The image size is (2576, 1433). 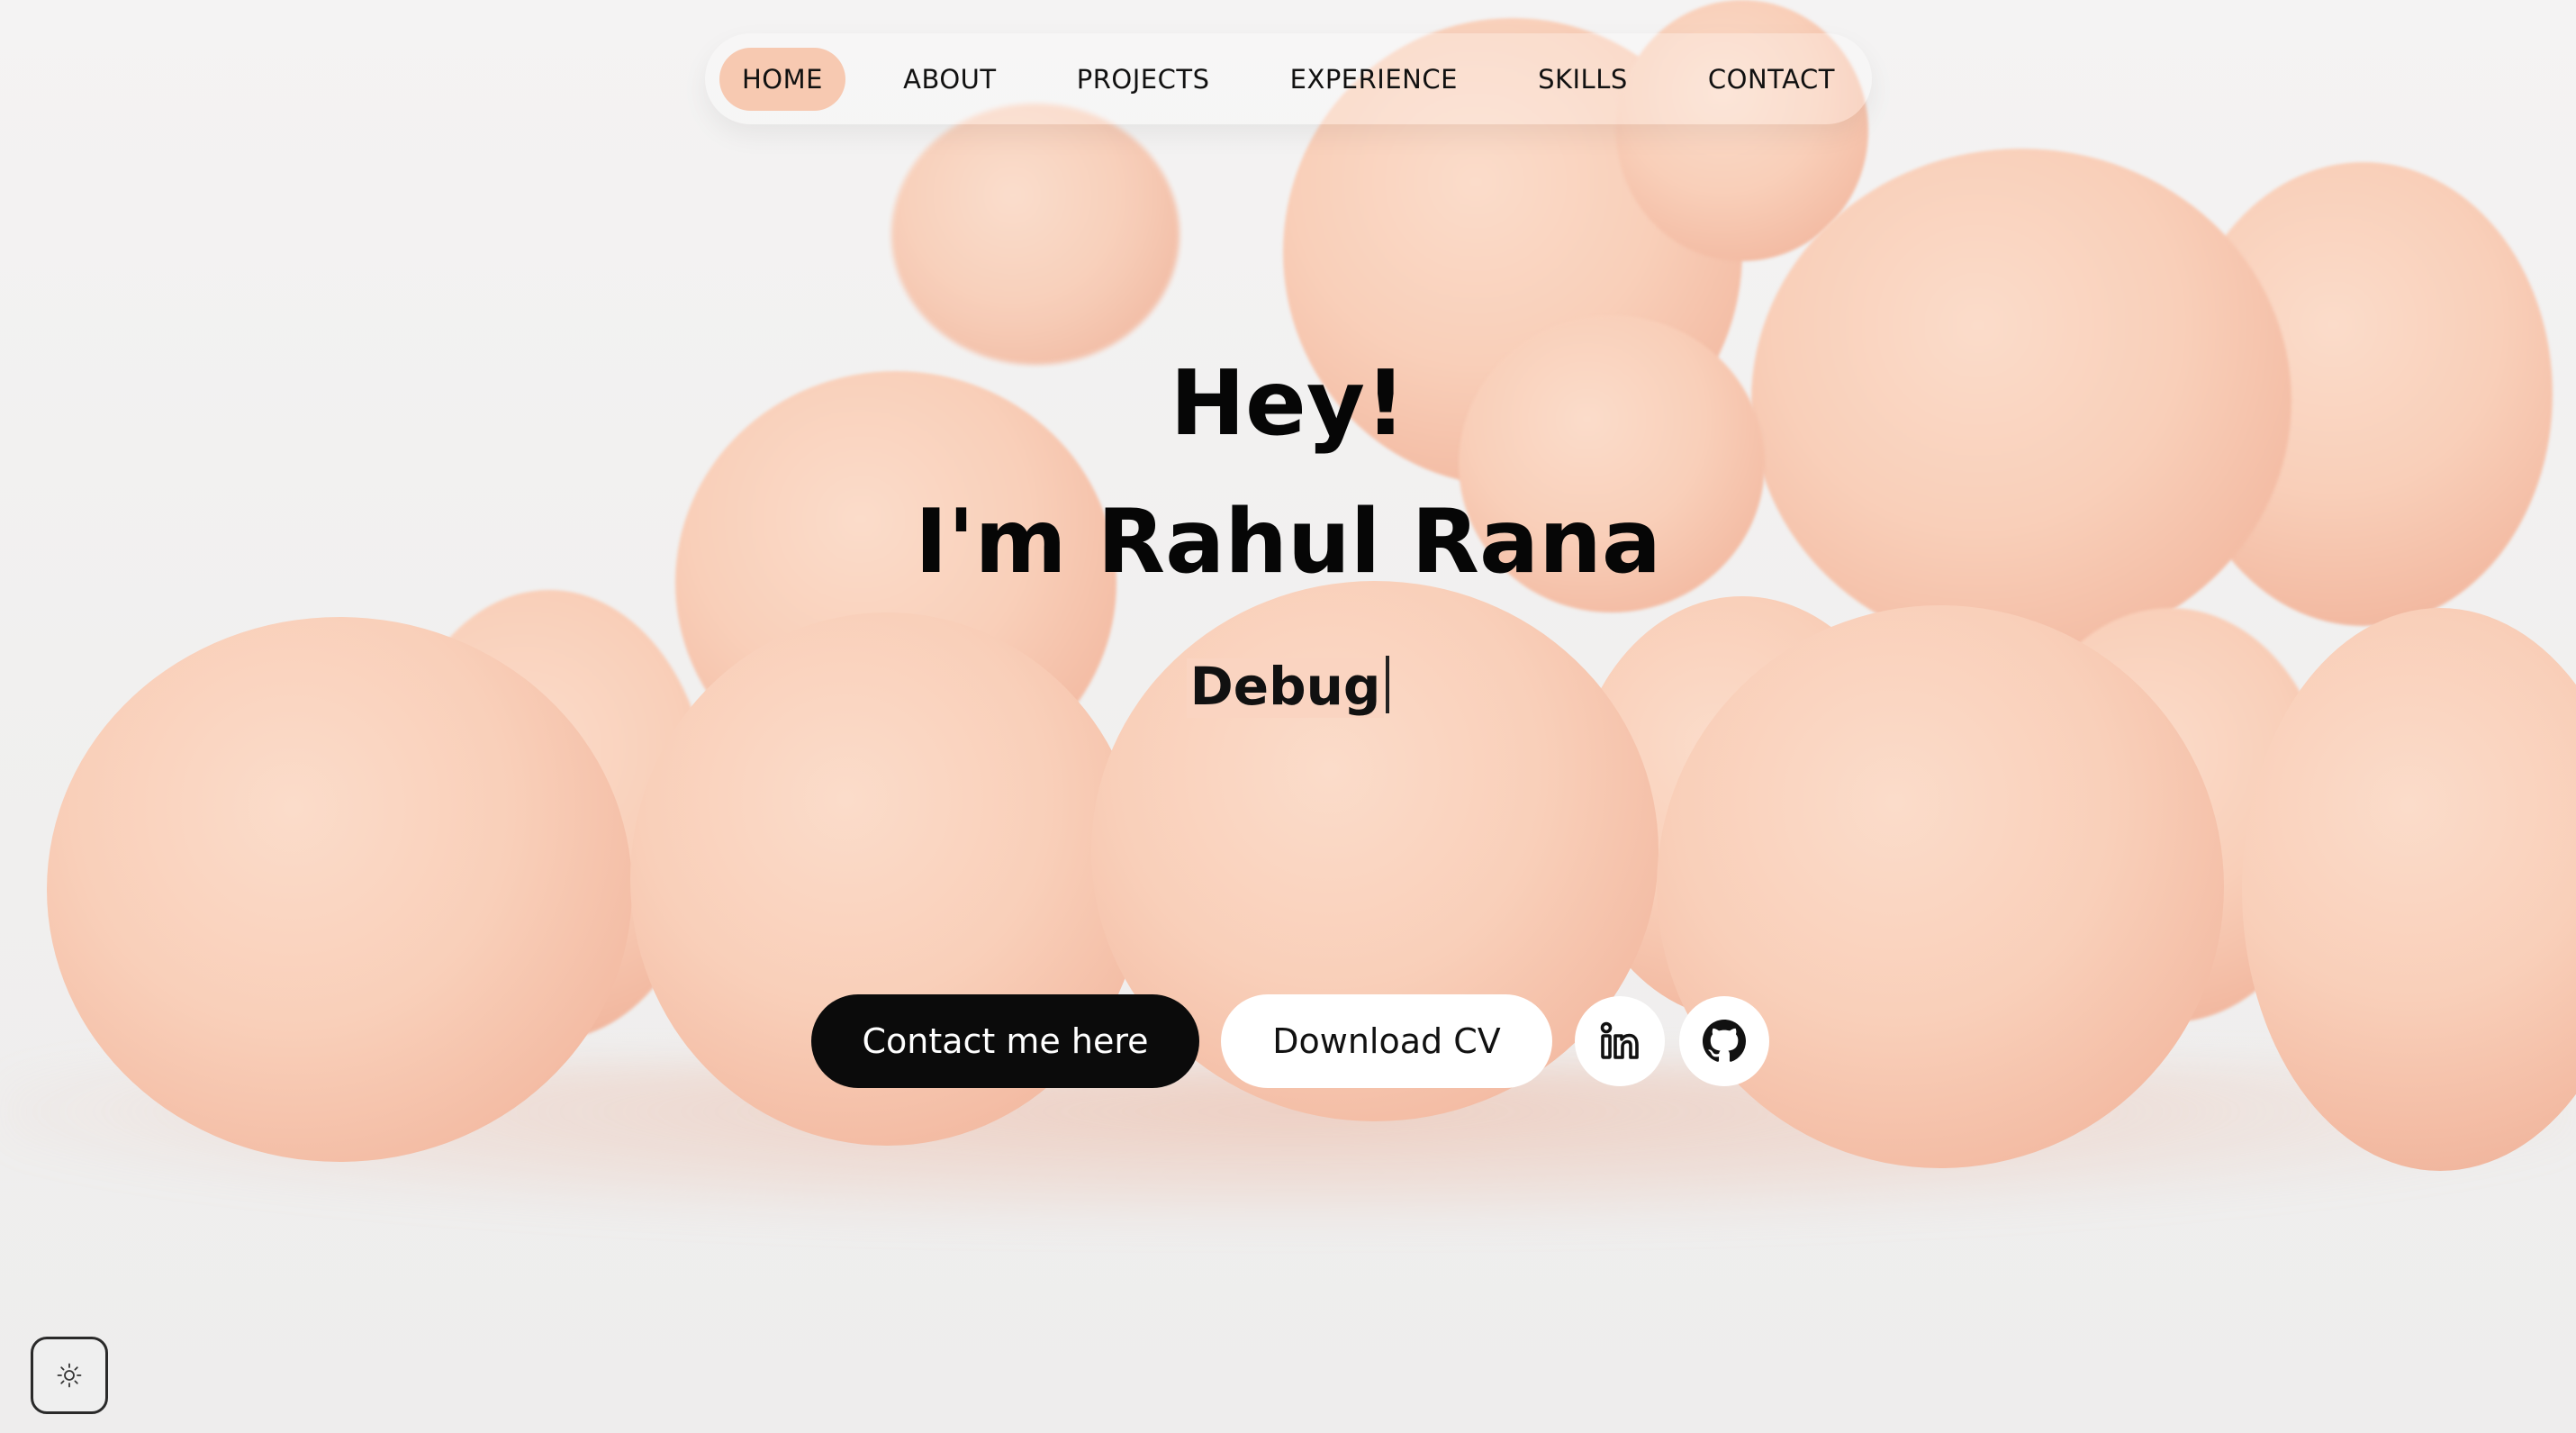 I want to click on typing-caret, so click(x=1388, y=684).